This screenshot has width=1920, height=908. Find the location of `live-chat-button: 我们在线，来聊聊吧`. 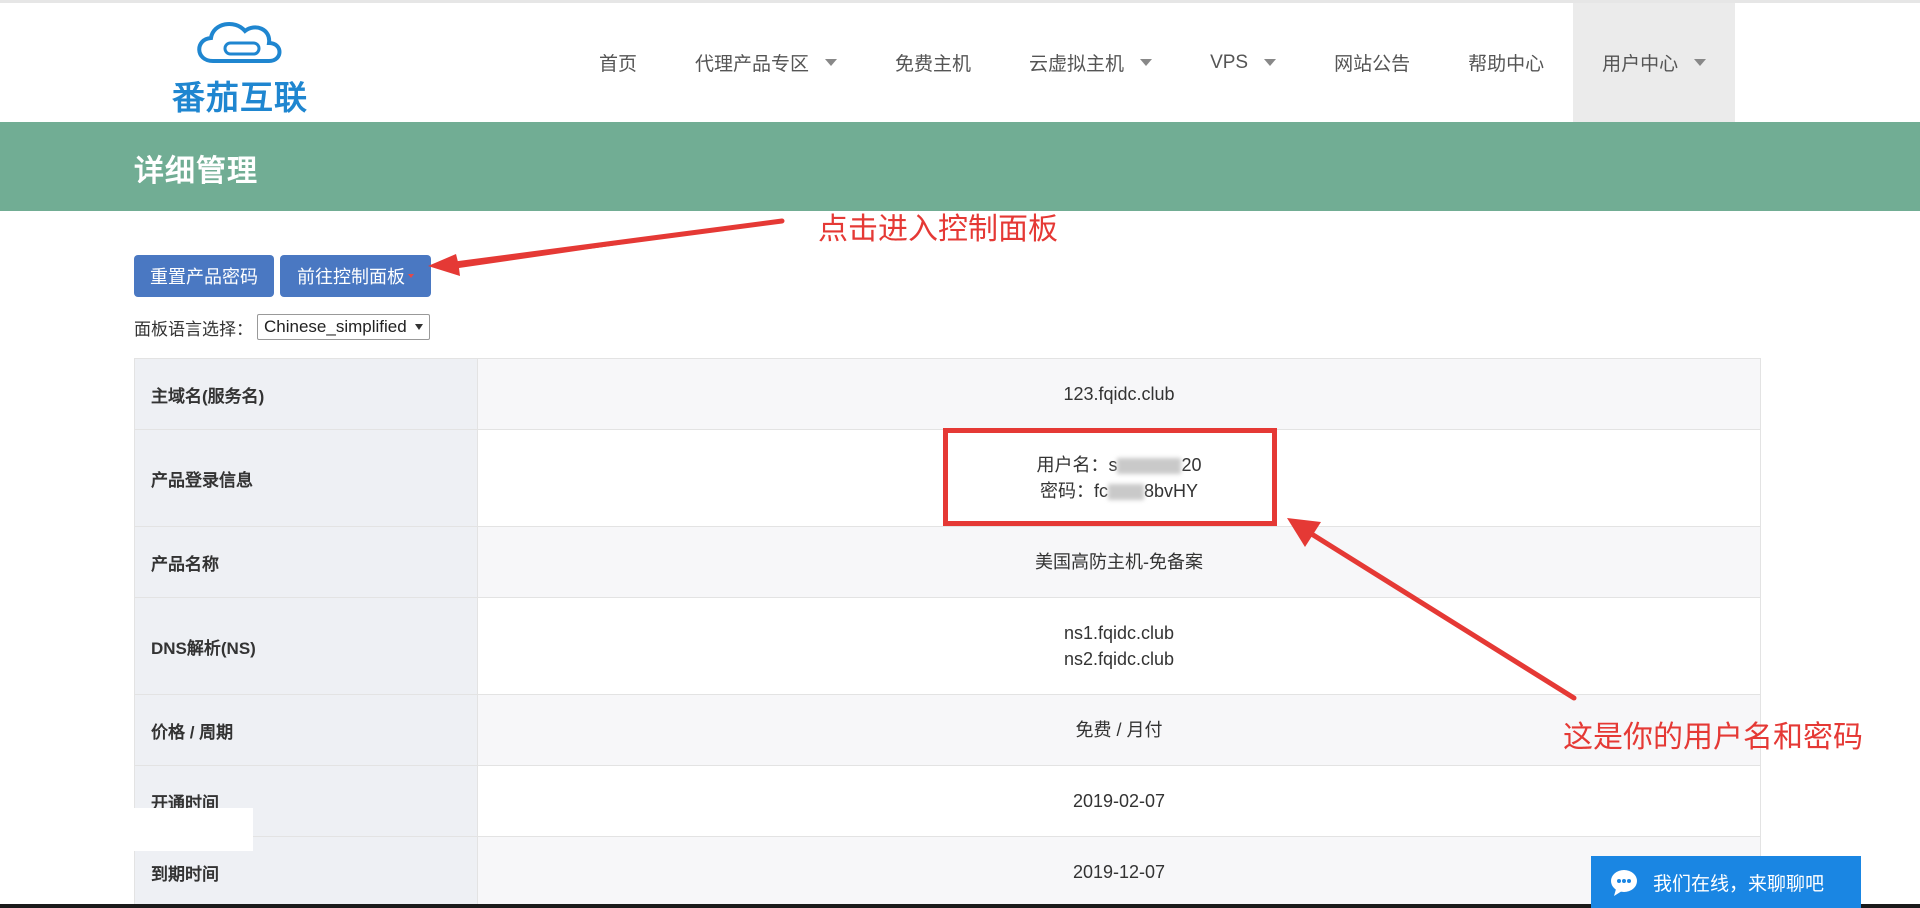

live-chat-button: 我们在线，来聊聊吧 is located at coordinates (1726, 882).